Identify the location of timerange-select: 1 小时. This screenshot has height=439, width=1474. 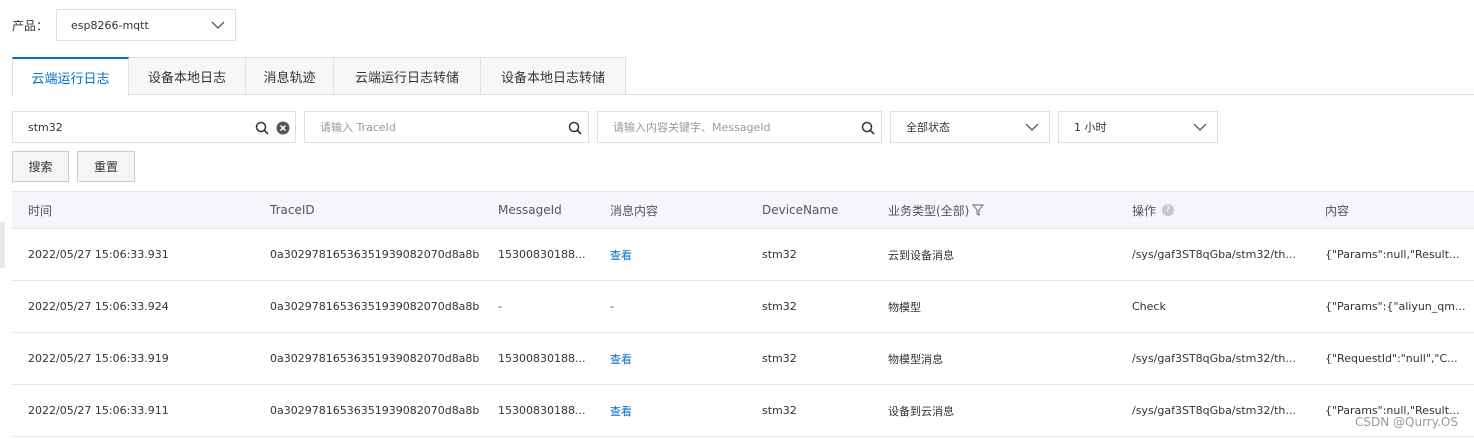
(1138, 127).